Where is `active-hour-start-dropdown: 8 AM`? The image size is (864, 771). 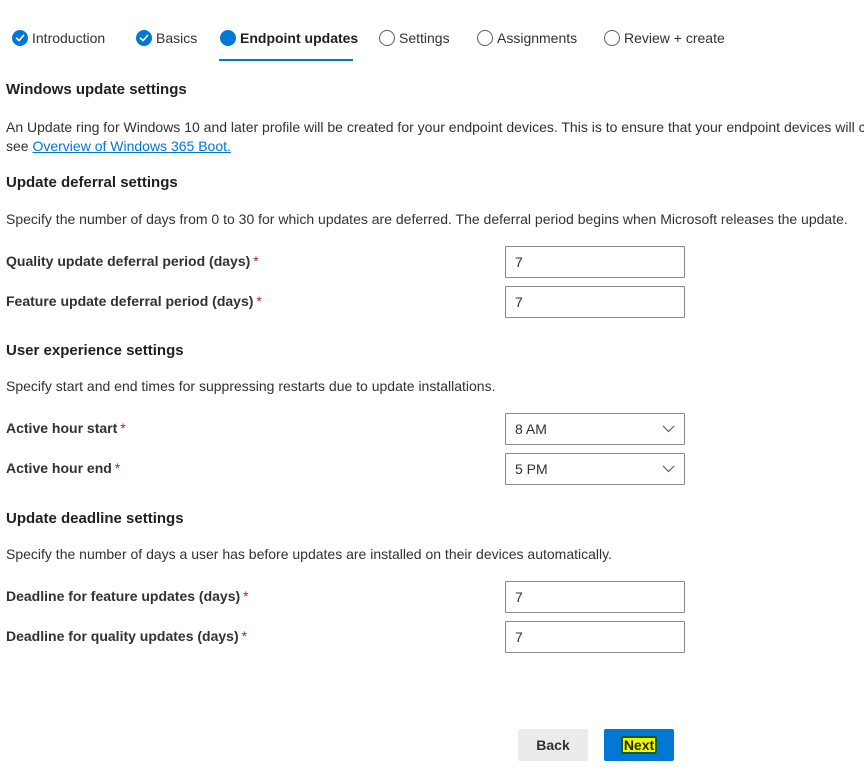
active-hour-start-dropdown: 8 AM is located at coordinates (595, 429).